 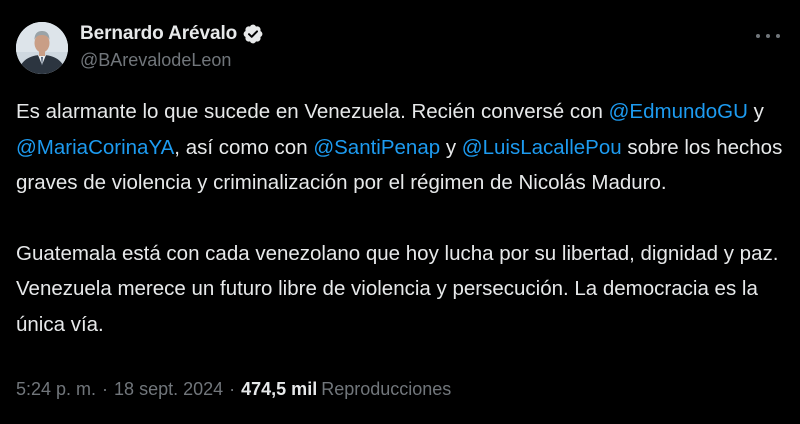 What do you see at coordinates (376, 147) in the screenshot?
I see `mention-link: @SantiPenap` at bounding box center [376, 147].